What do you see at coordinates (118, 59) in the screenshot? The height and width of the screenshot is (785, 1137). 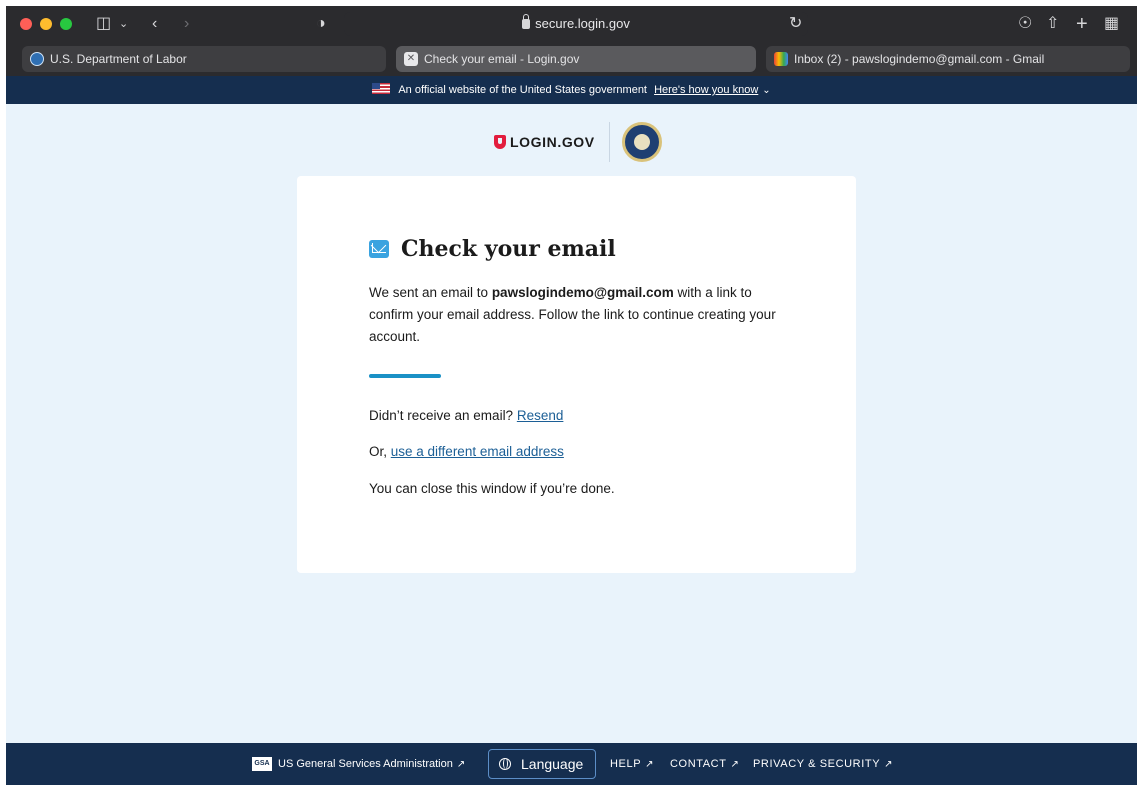 I see `tab-label: U.S. Department of Labor` at bounding box center [118, 59].